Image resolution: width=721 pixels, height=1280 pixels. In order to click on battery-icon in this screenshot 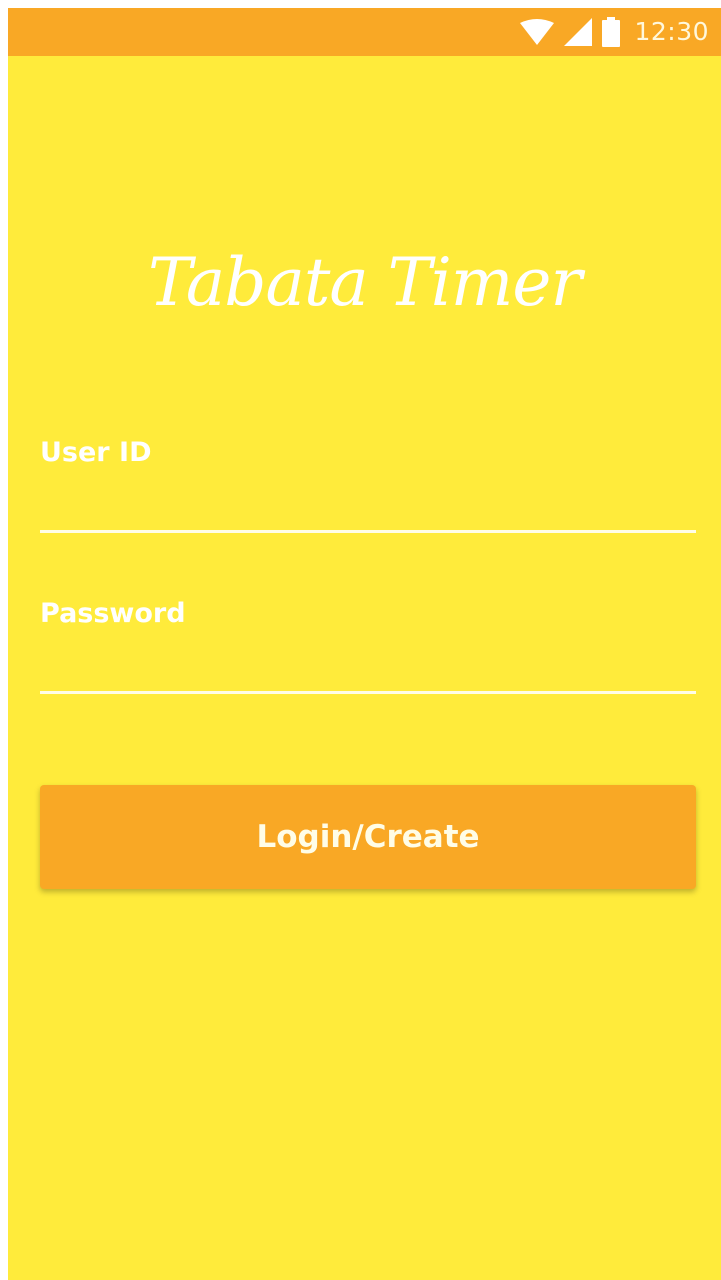, I will do `click(611, 32)`.